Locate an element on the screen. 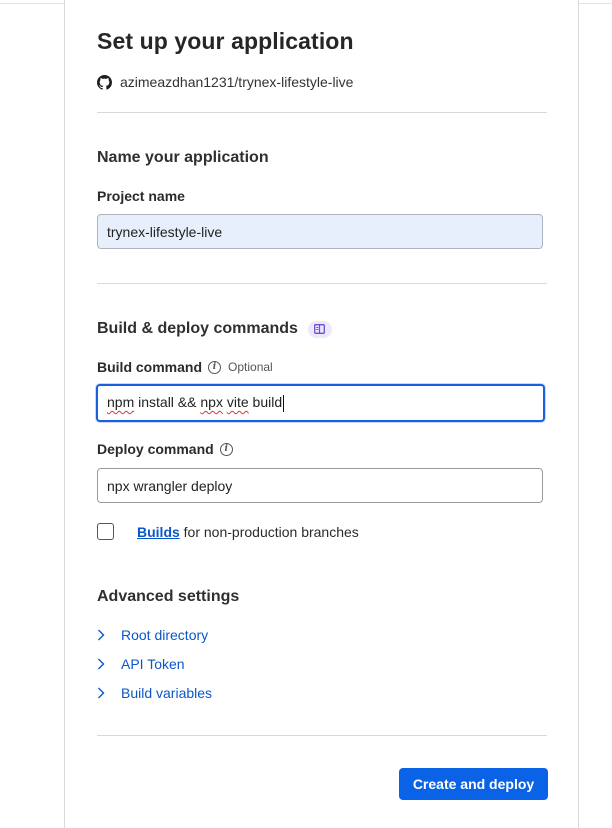 The height and width of the screenshot is (828, 612). build-command-label-row: Build command i Optional is located at coordinates (185, 367).